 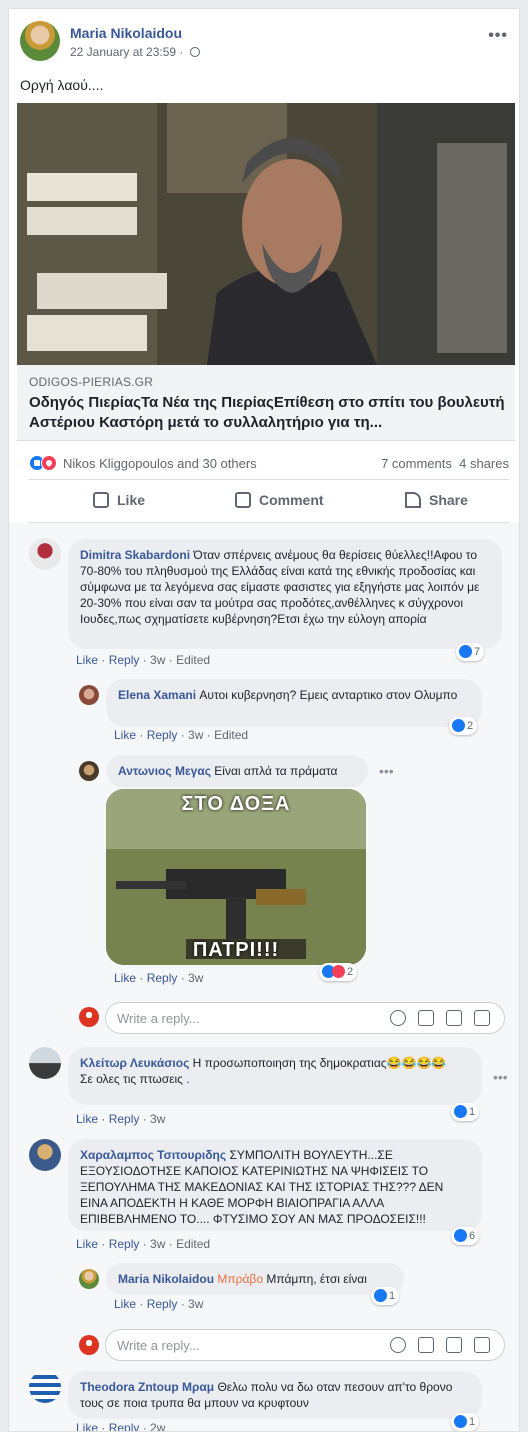 I want to click on comment-time: 2w, so click(x=157, y=1426).